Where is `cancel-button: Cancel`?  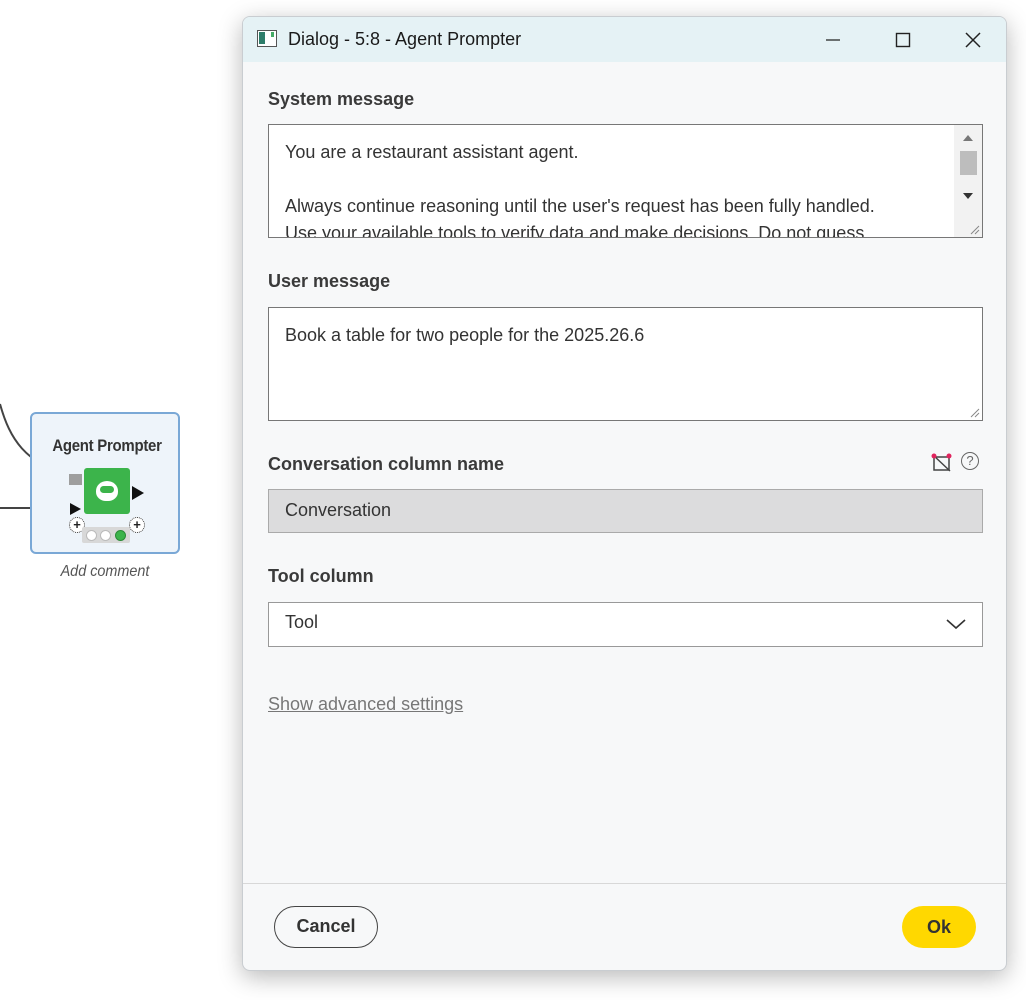
cancel-button: Cancel is located at coordinates (326, 927).